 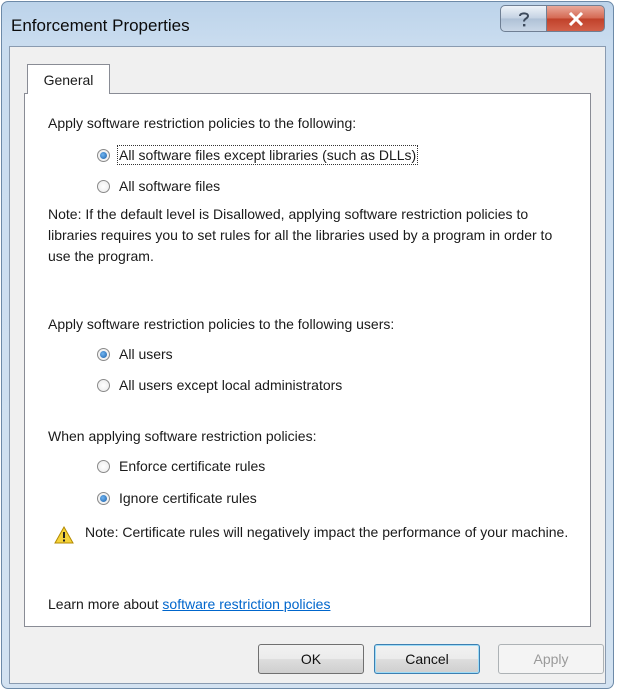 I want to click on radio-enforce-certificate-rules: Enforce certificate rules, so click(x=181, y=466).